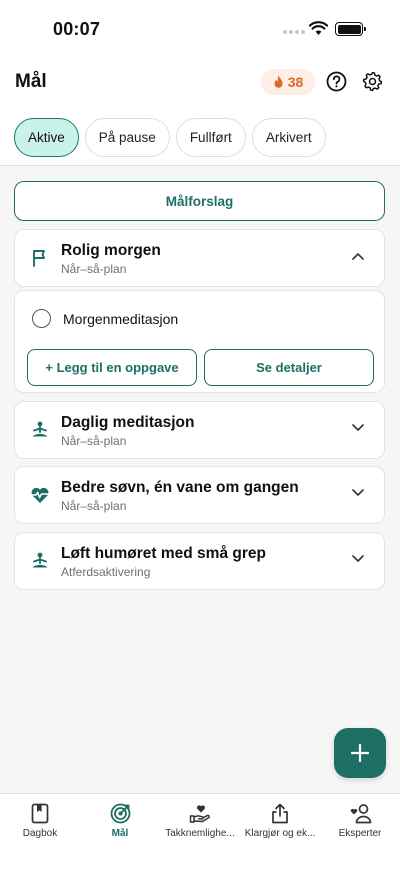 This screenshot has width=400, height=869. I want to click on goal-title: Rolig morgen, so click(111, 250).